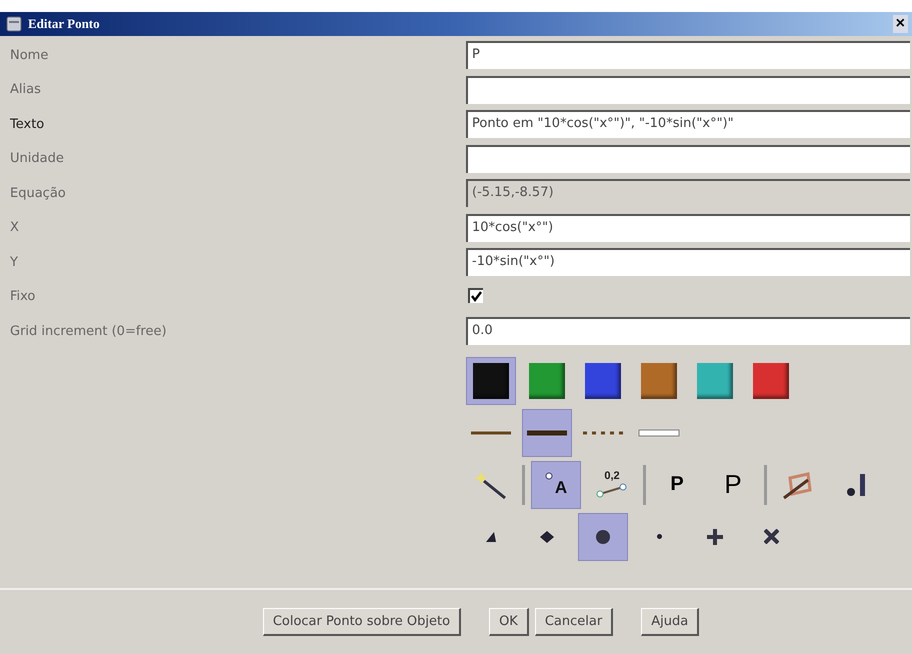  I want to click on dialog-button: Cancelar, so click(574, 622).